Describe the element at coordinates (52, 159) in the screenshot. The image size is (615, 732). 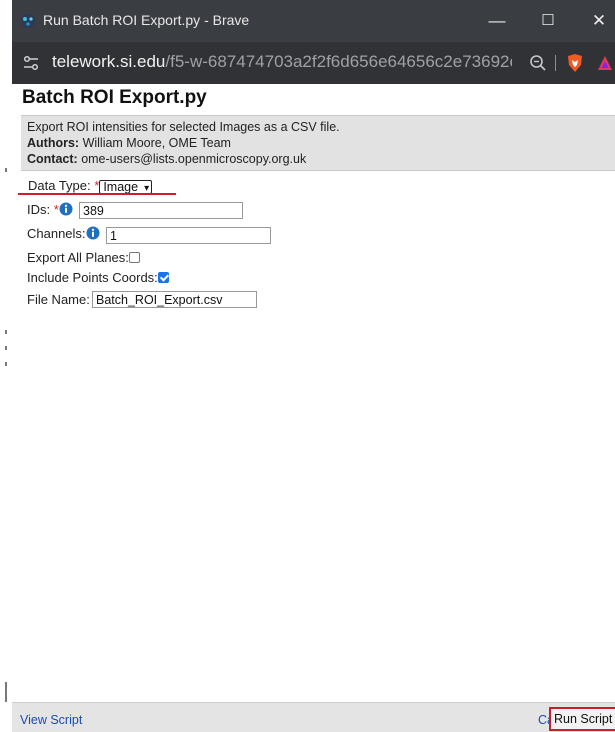
I see `contact-label: Contact:` at that location.